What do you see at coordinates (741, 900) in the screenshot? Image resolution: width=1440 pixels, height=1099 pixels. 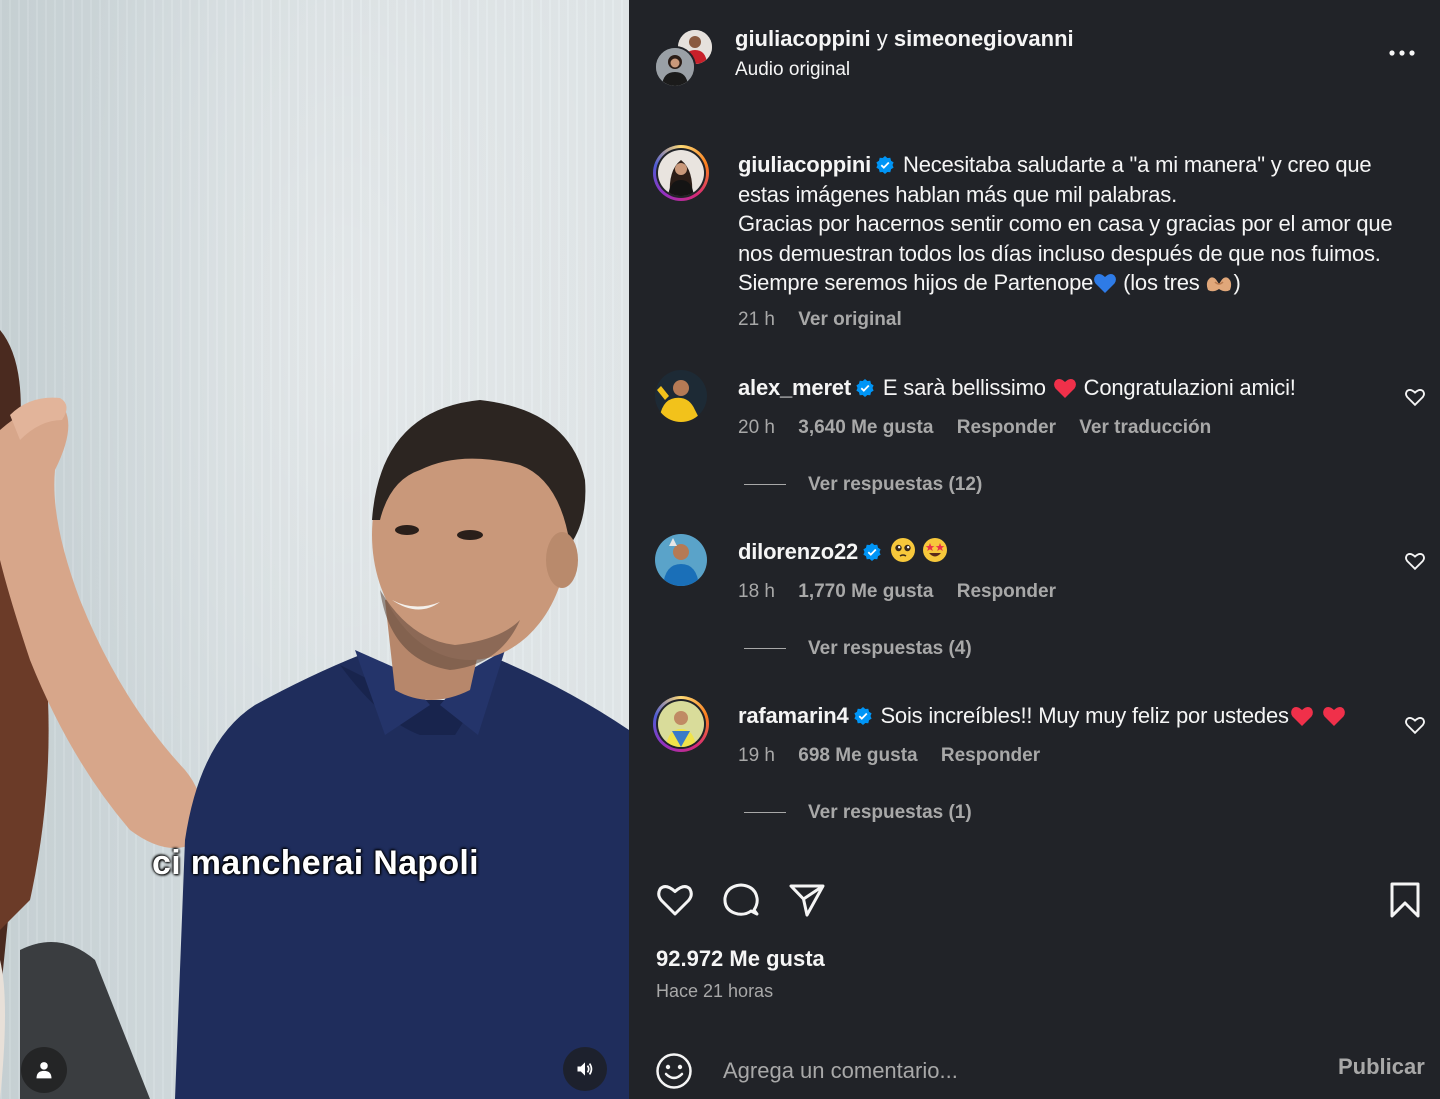 I see `comment-bubble-icon` at bounding box center [741, 900].